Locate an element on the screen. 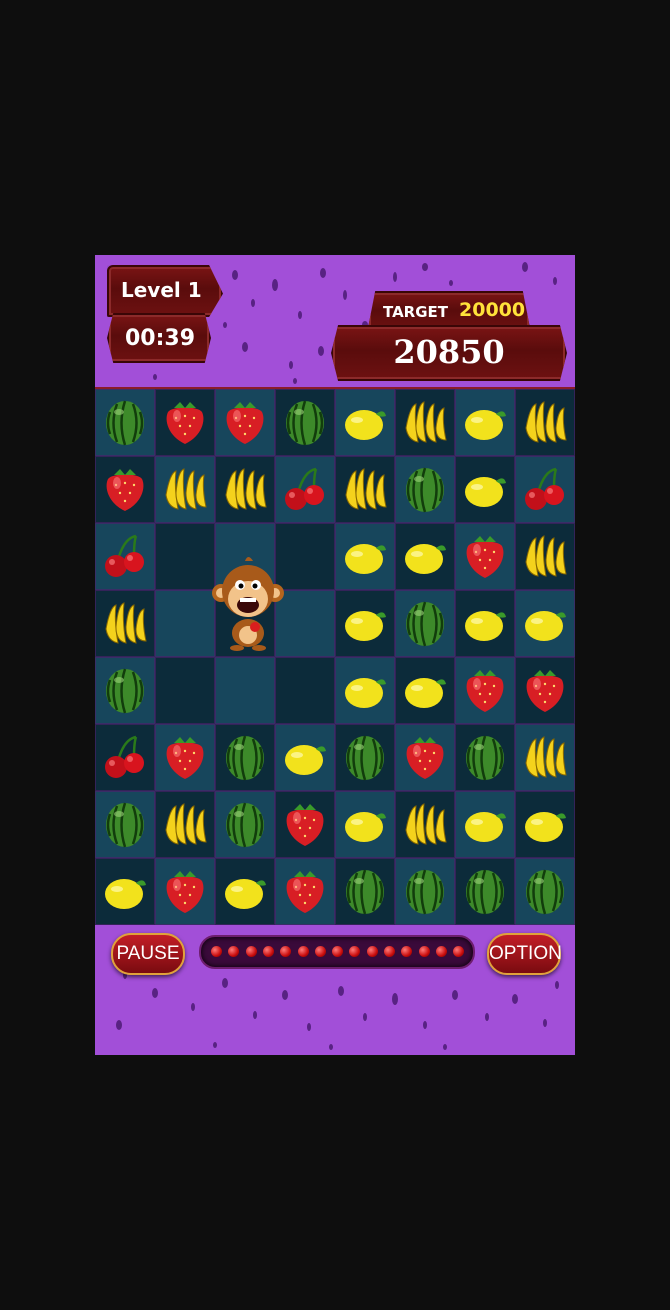 The image size is (670, 1310). timer-value: 00:39 is located at coordinates (160, 338).